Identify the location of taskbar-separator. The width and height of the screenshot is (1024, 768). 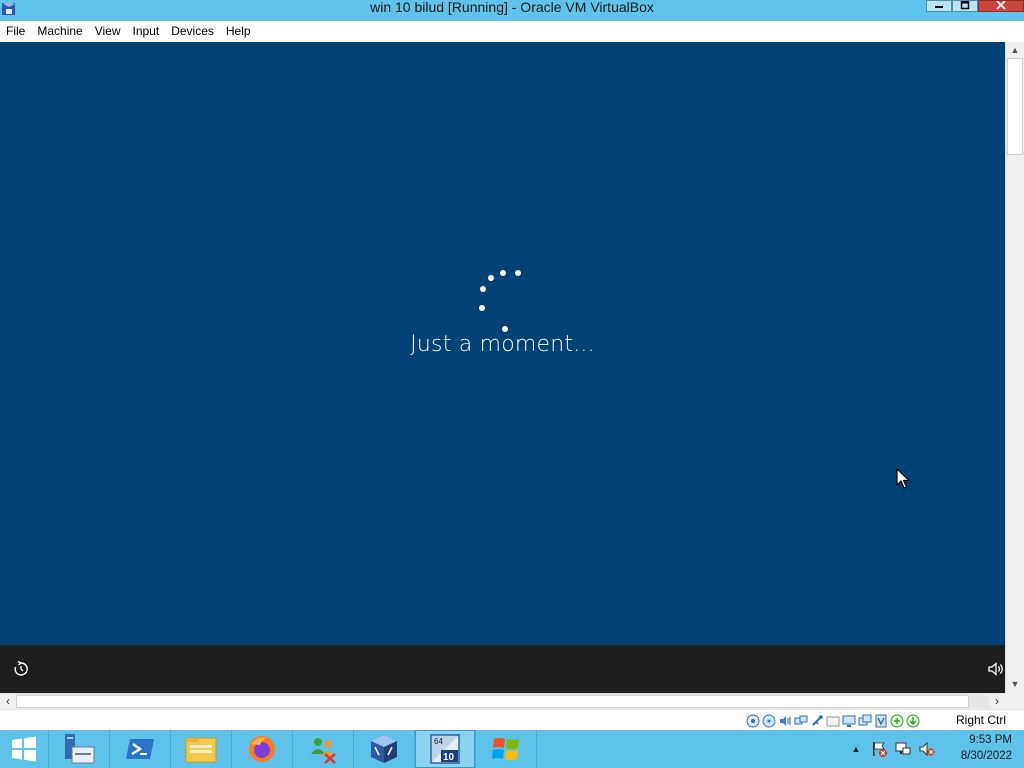
(536, 749).